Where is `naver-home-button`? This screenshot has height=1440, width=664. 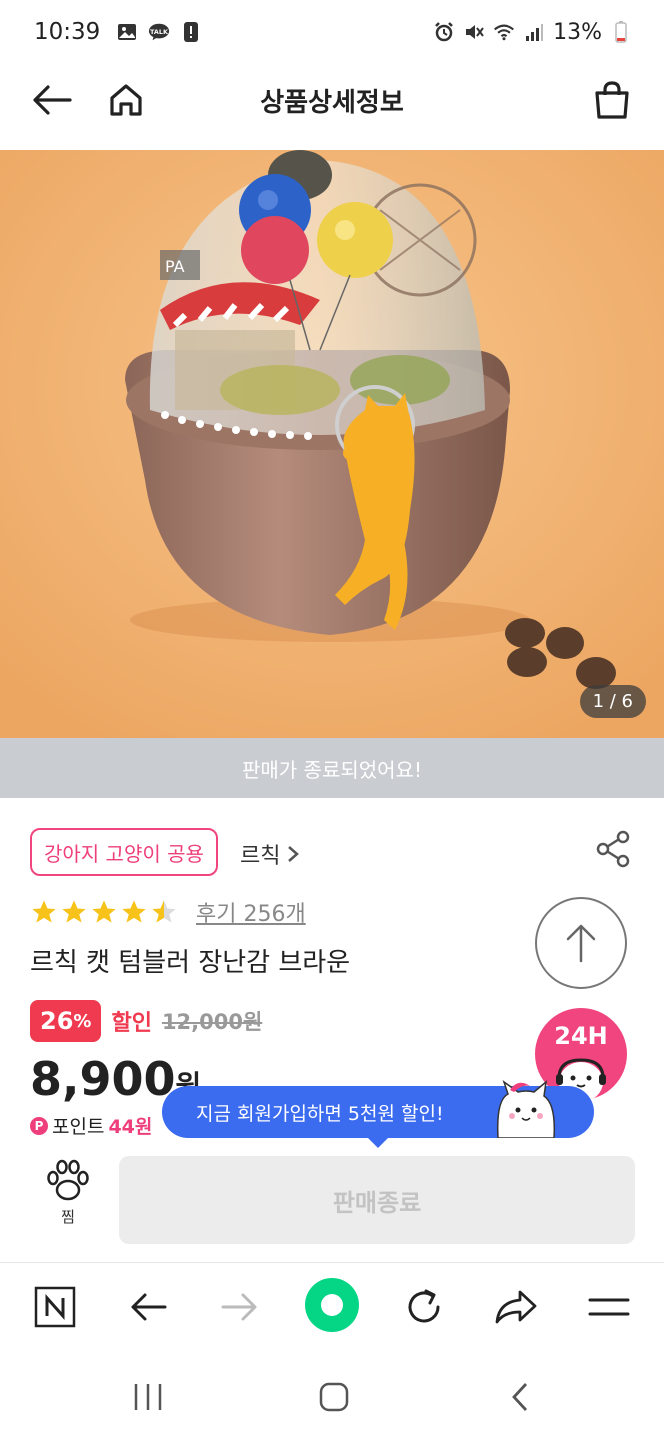 naver-home-button is located at coordinates (55, 1307).